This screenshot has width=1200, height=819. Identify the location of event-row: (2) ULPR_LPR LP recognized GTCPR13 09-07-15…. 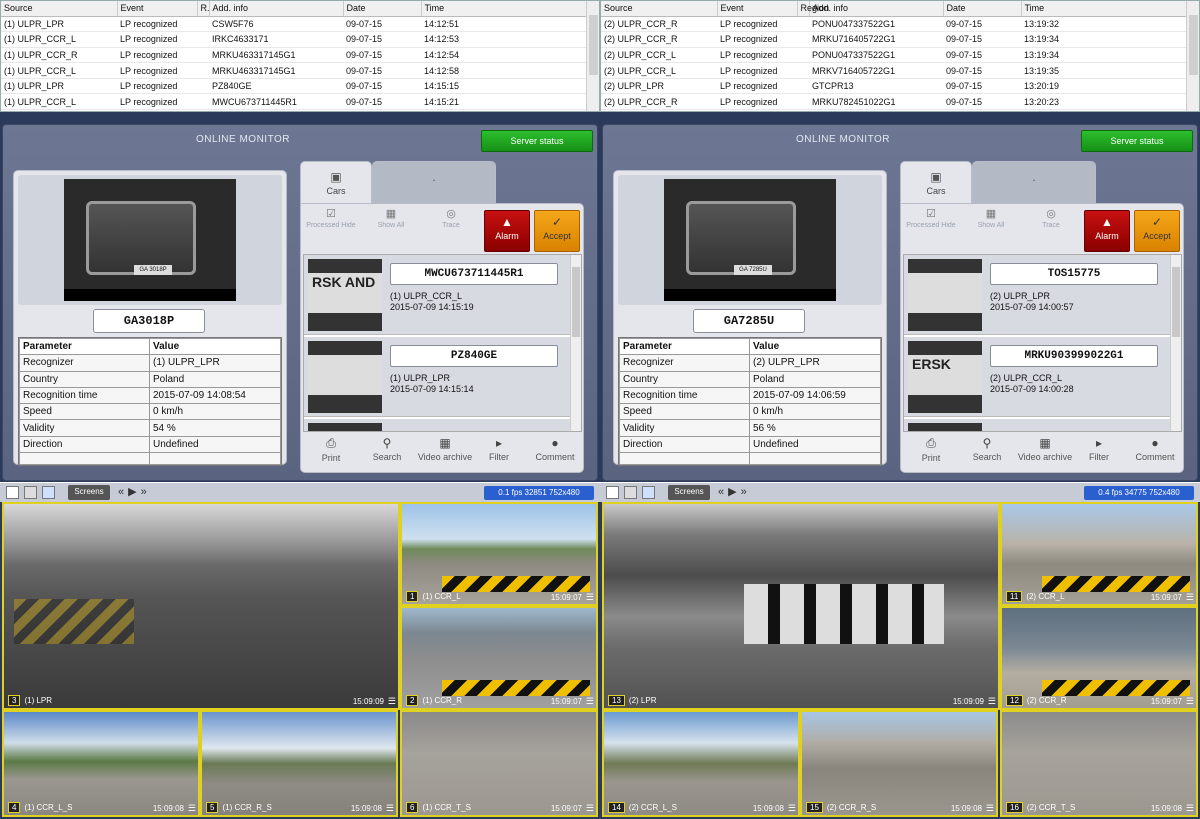
(894, 86).